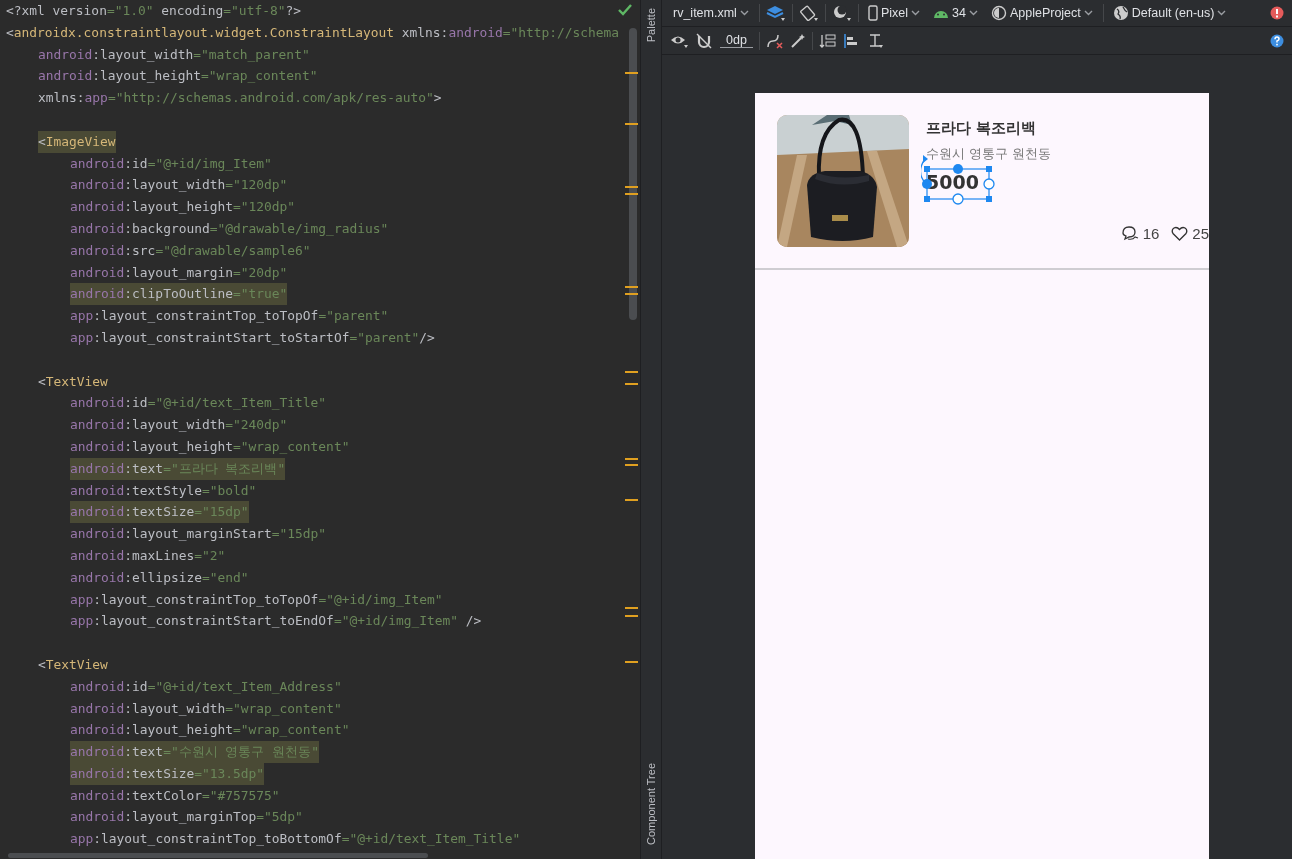 The height and width of the screenshot is (859, 1292). Describe the element at coordinates (956, 13) in the screenshot. I see `api-level-dropdown: 34` at that location.